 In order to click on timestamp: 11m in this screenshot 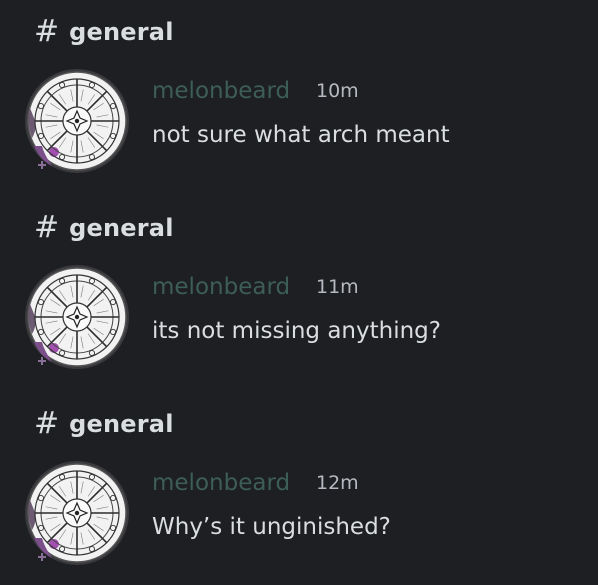, I will do `click(337, 287)`.